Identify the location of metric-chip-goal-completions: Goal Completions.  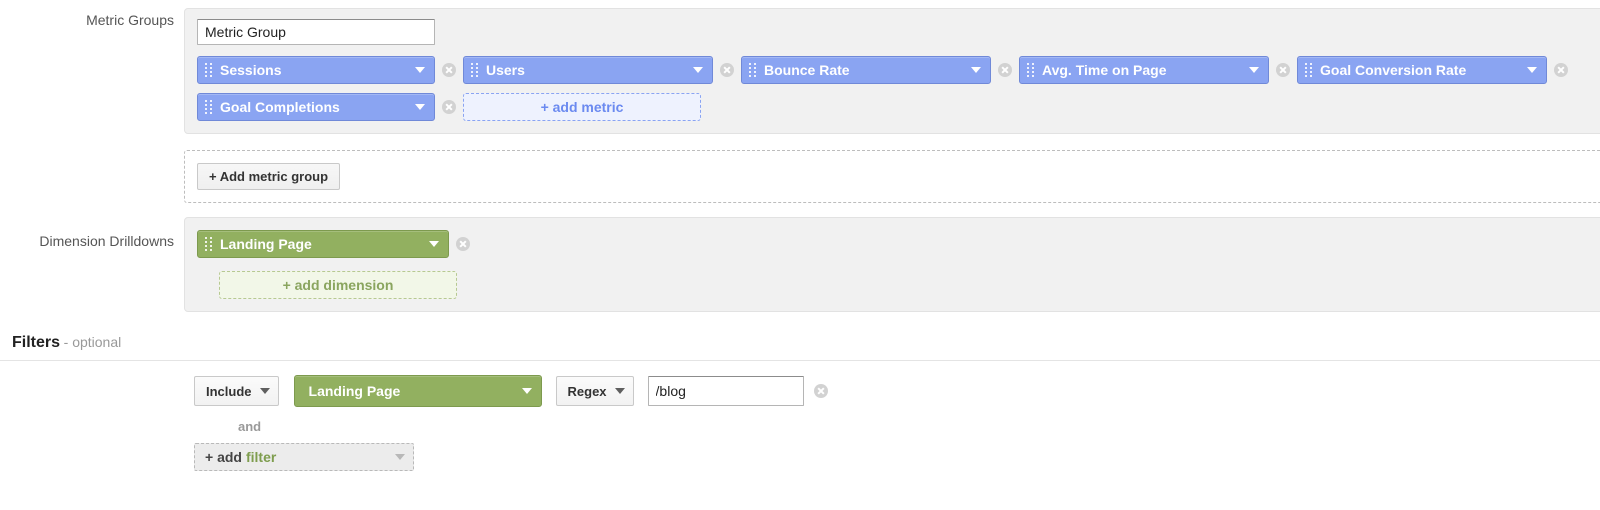
(316, 107).